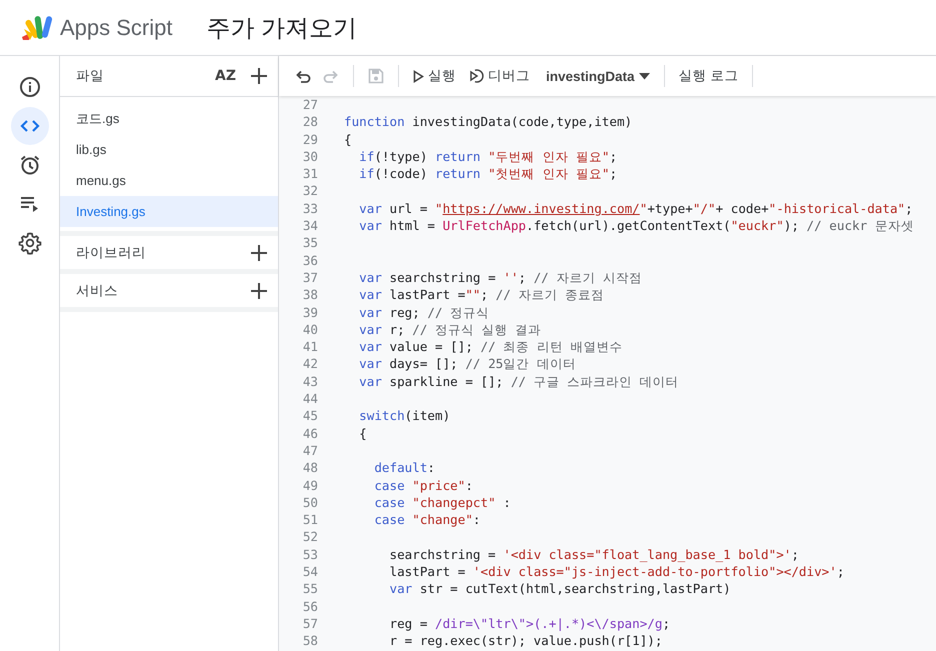  I want to click on line-number: 37, so click(310, 277).